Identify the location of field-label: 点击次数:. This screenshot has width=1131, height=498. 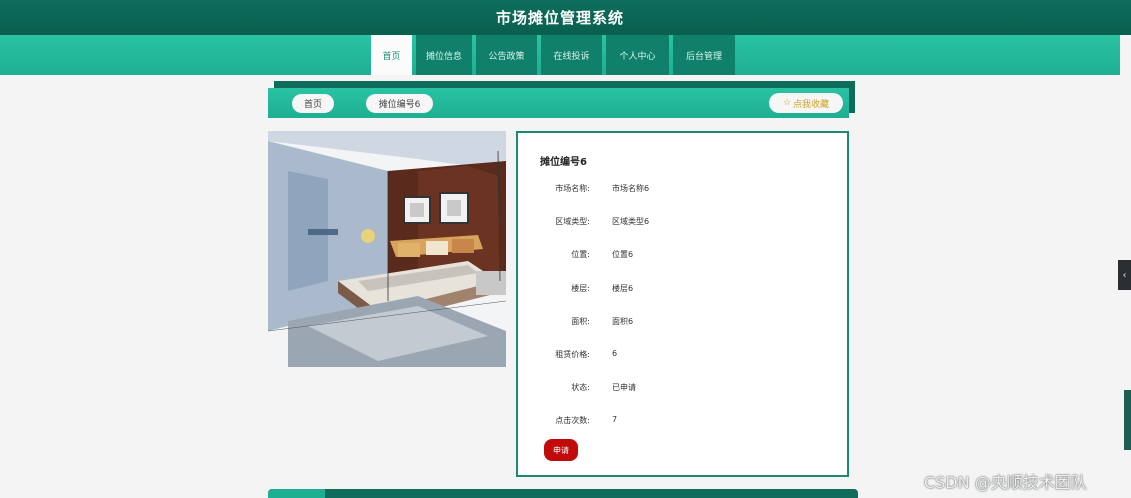
(572, 420).